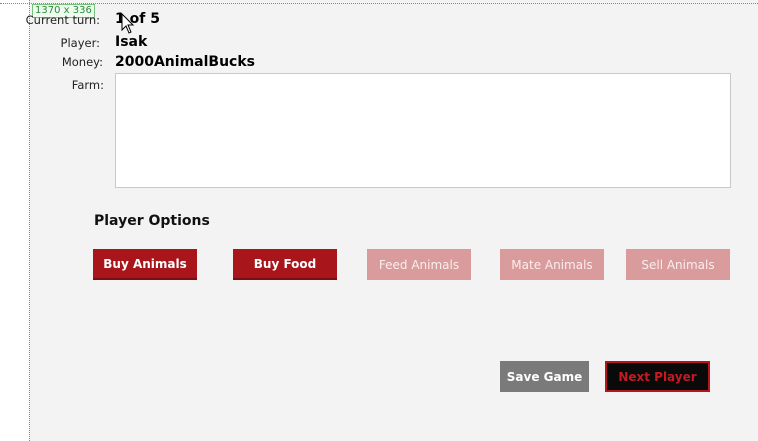 The width and height of the screenshot is (758, 441). I want to click on mouse-cursor-icon, so click(128, 23).